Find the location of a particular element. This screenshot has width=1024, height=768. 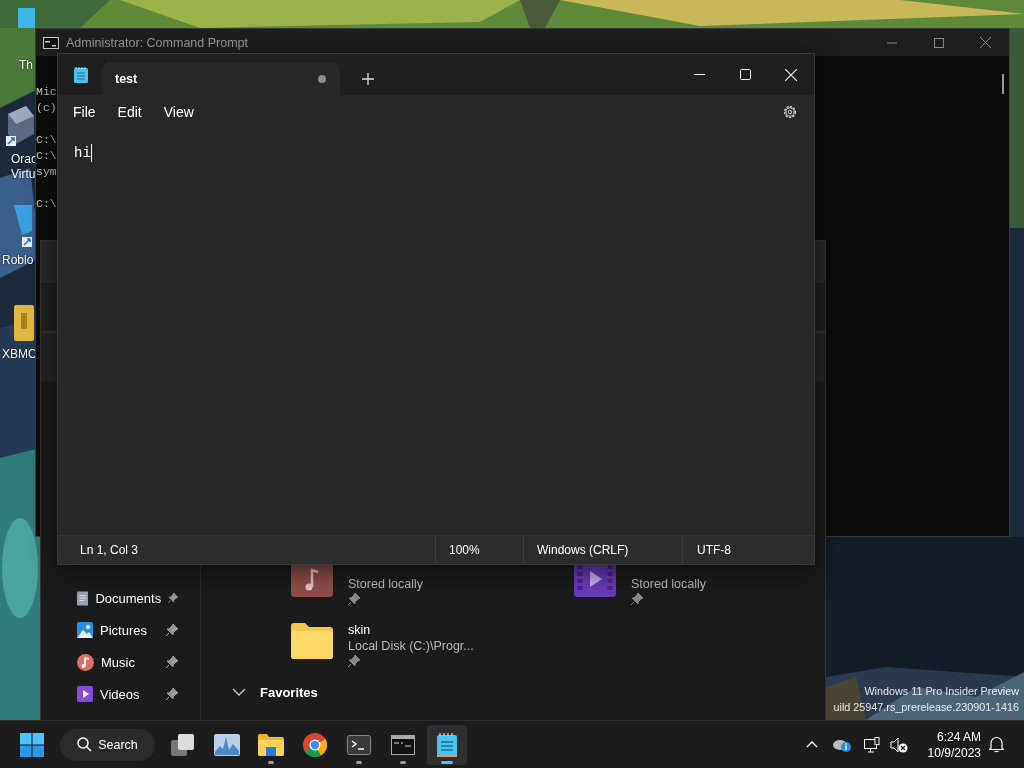

music-note-icon is located at coordinates (85, 662).